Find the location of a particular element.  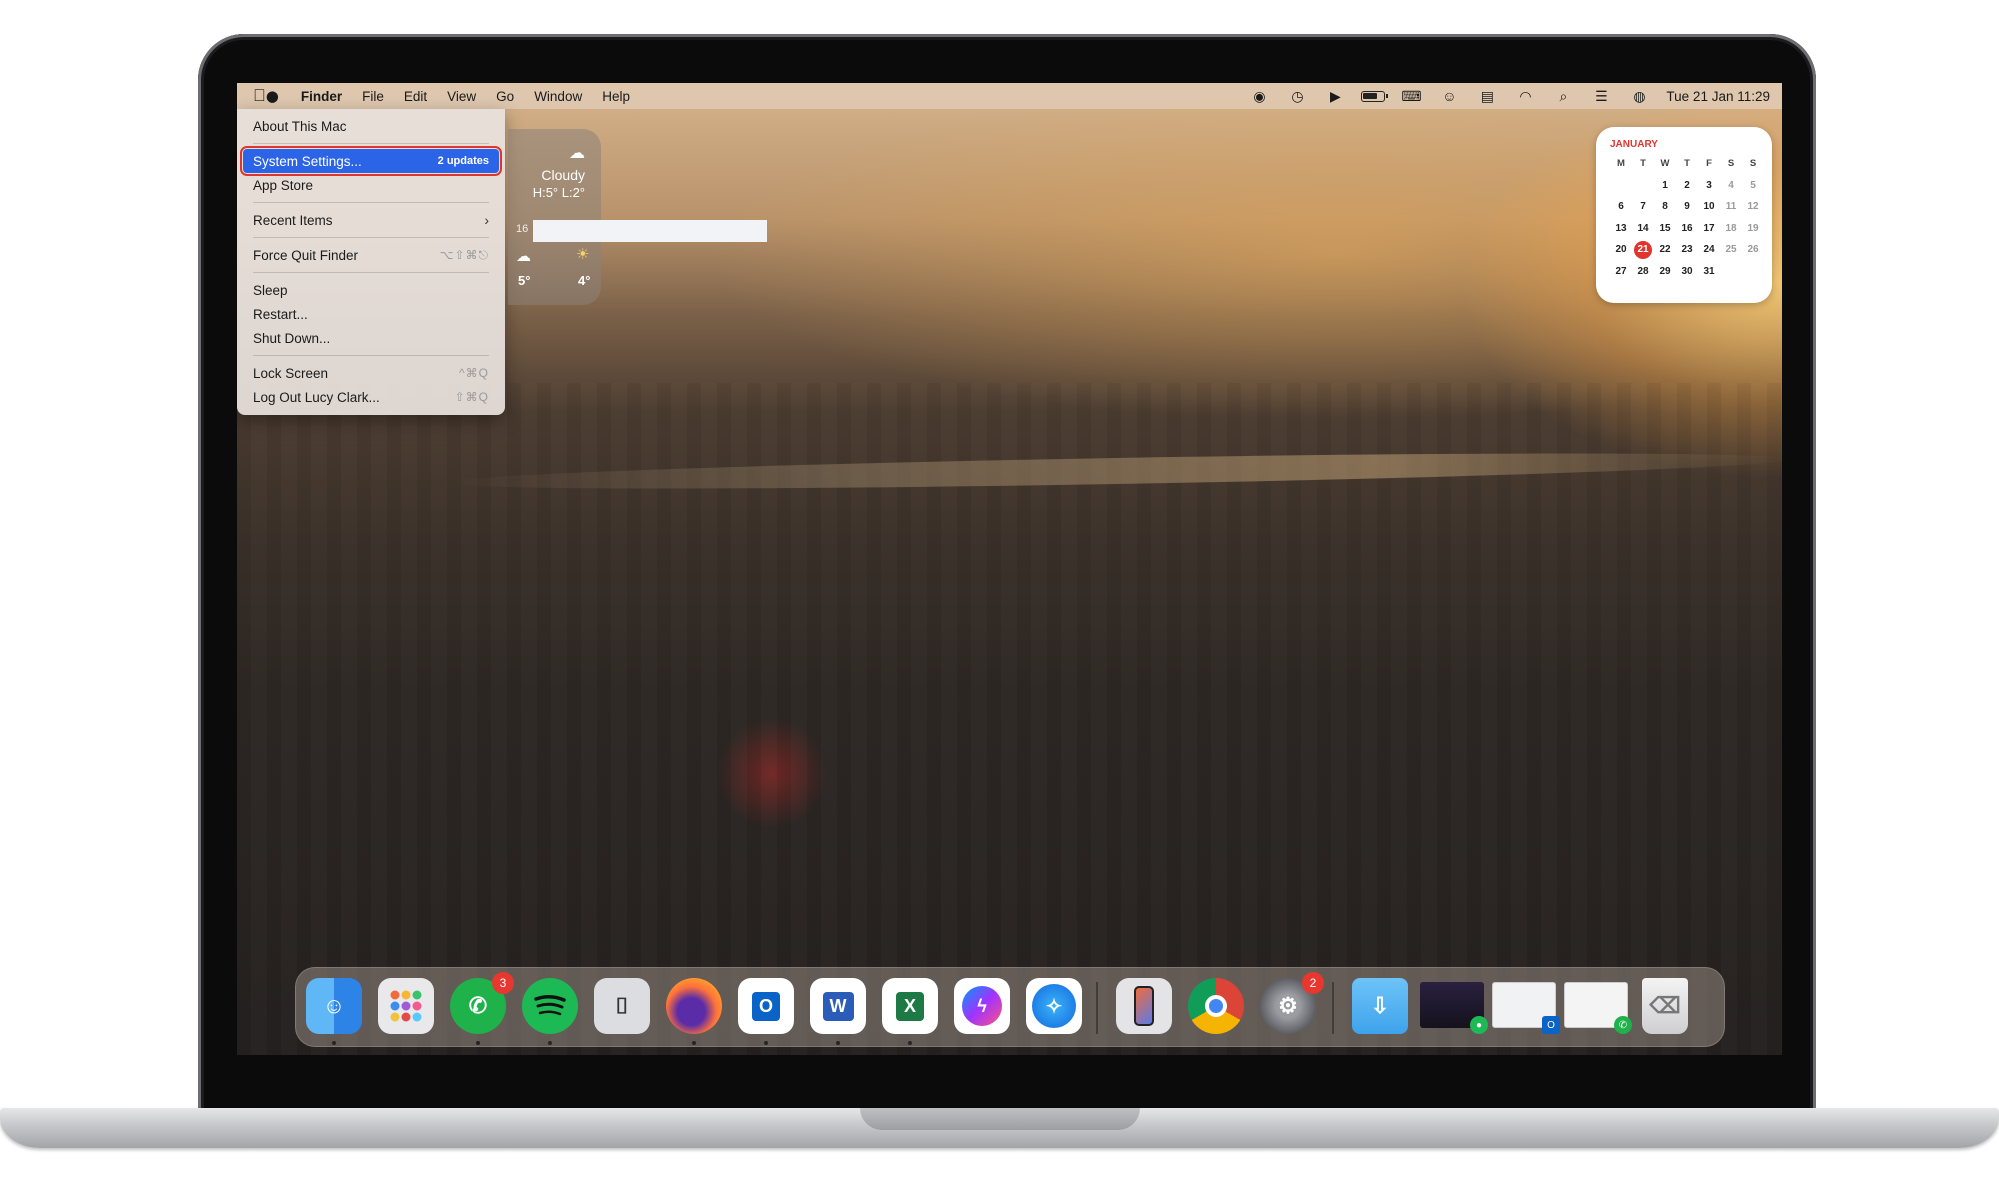

dock: ☺ ✆ 3 ⌷ O W X ϟ ✧ ⚙ 2 ⇩ ● O ✆ ⌫ is located at coordinates (1010, 1007).